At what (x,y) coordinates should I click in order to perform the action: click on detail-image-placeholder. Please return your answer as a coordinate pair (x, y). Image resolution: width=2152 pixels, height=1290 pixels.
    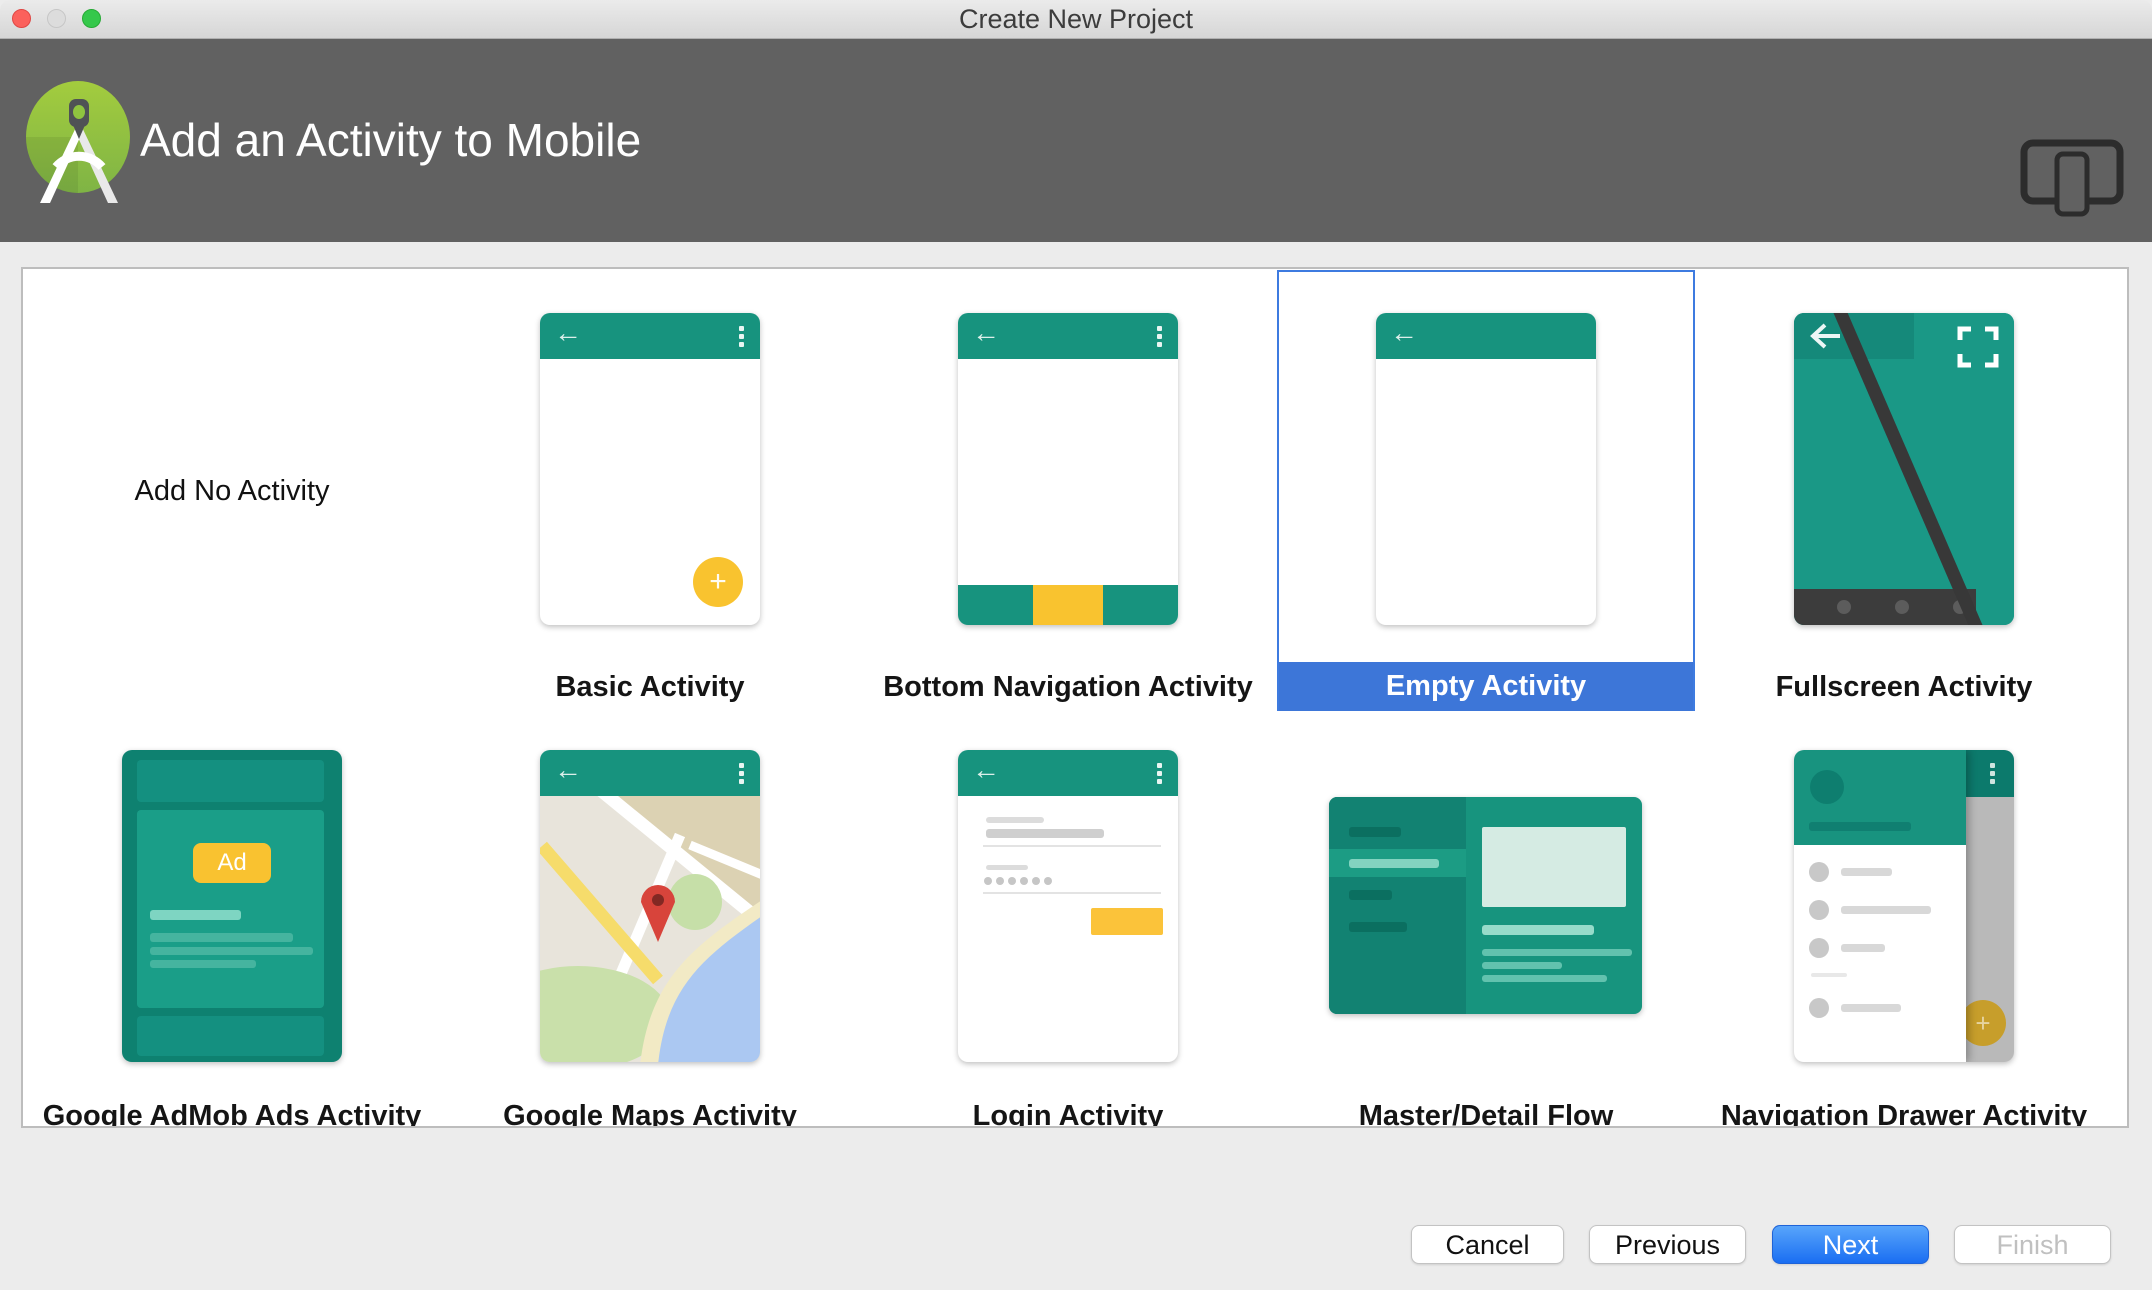
    Looking at the image, I should click on (1554, 867).